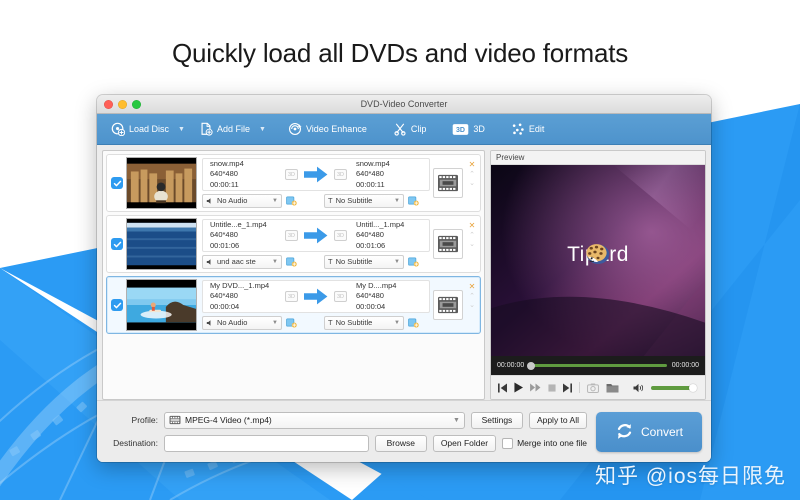  I want to click on 3d-button: 3D 3D, so click(468, 129).